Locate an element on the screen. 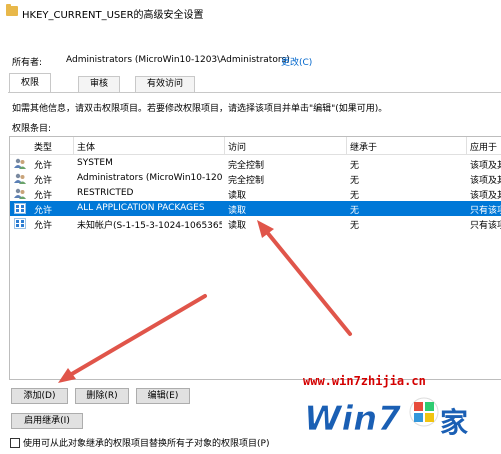 Image resolution: width=501 pixels, height=454 pixels. arrow-to-selected-row is located at coordinates (304, 278).